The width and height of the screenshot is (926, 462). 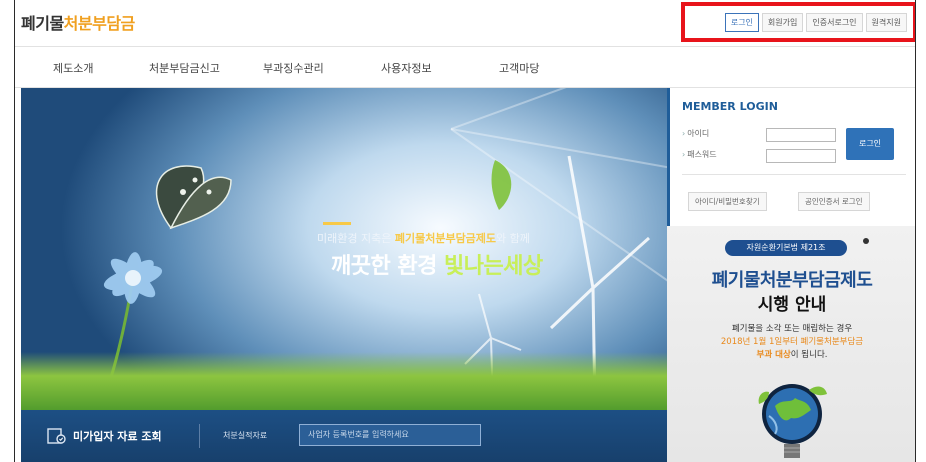 I want to click on util-signup-link: 회원가입, so click(x=782, y=22).